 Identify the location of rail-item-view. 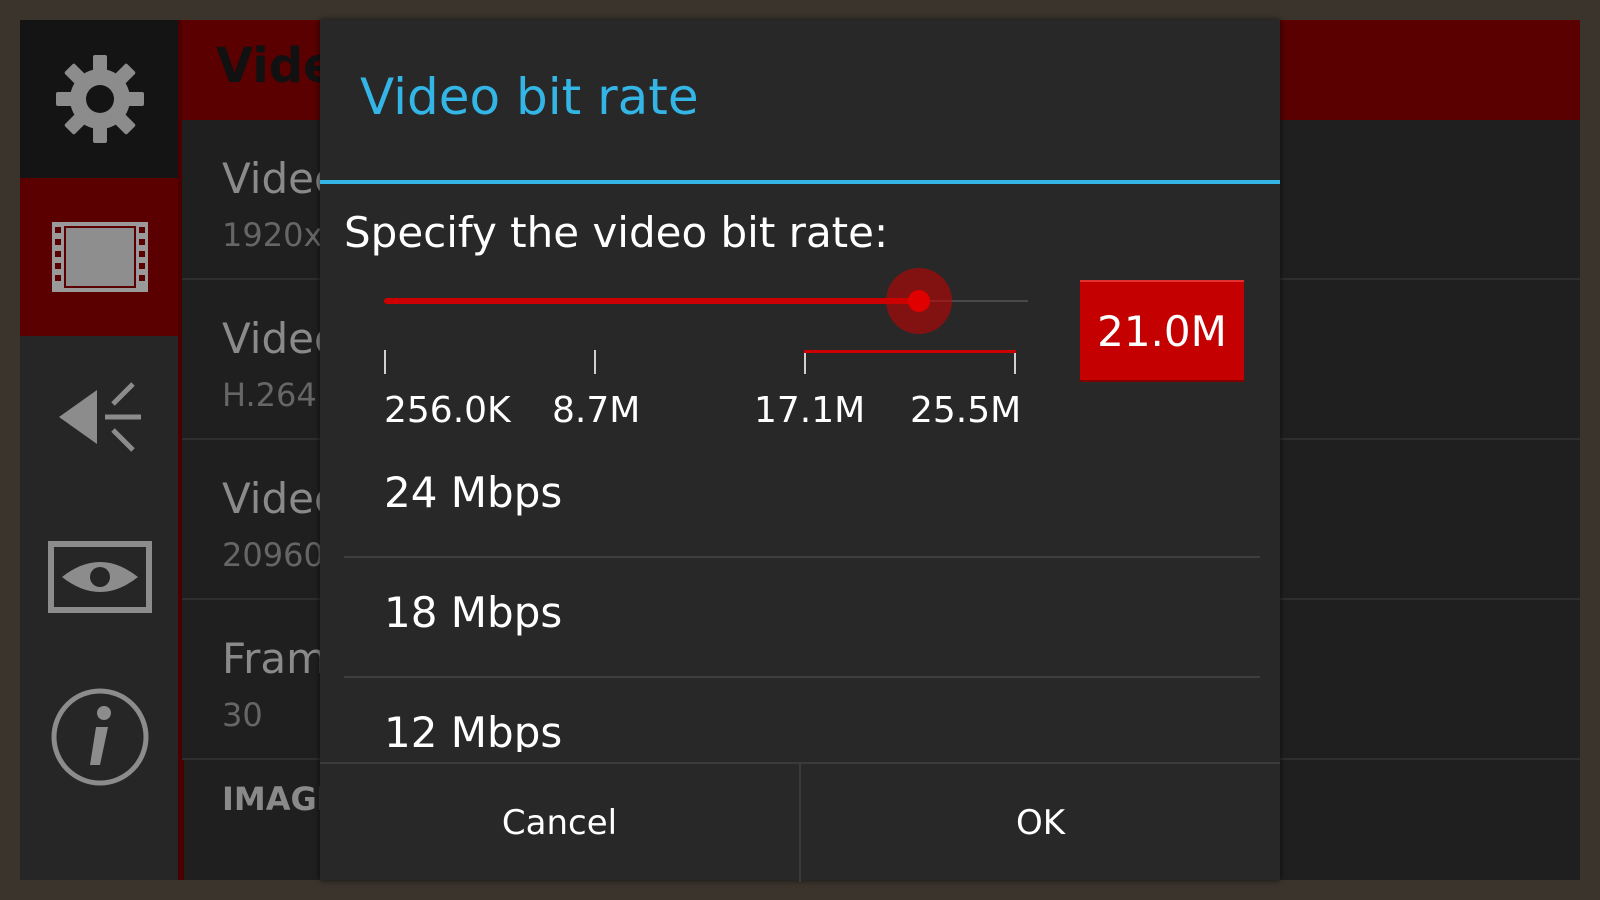
(100, 577).